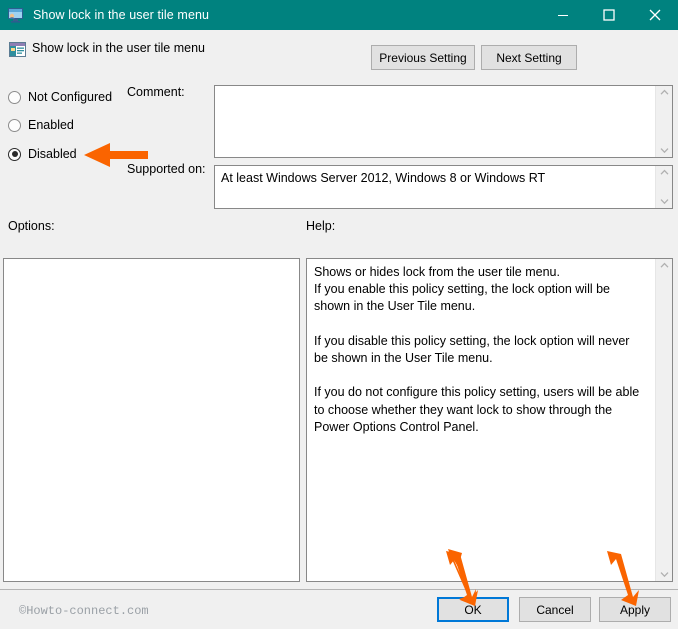 This screenshot has height=629, width=678. Describe the element at coordinates (663, 187) in the screenshot. I see `supported-on-scrollbar` at that location.